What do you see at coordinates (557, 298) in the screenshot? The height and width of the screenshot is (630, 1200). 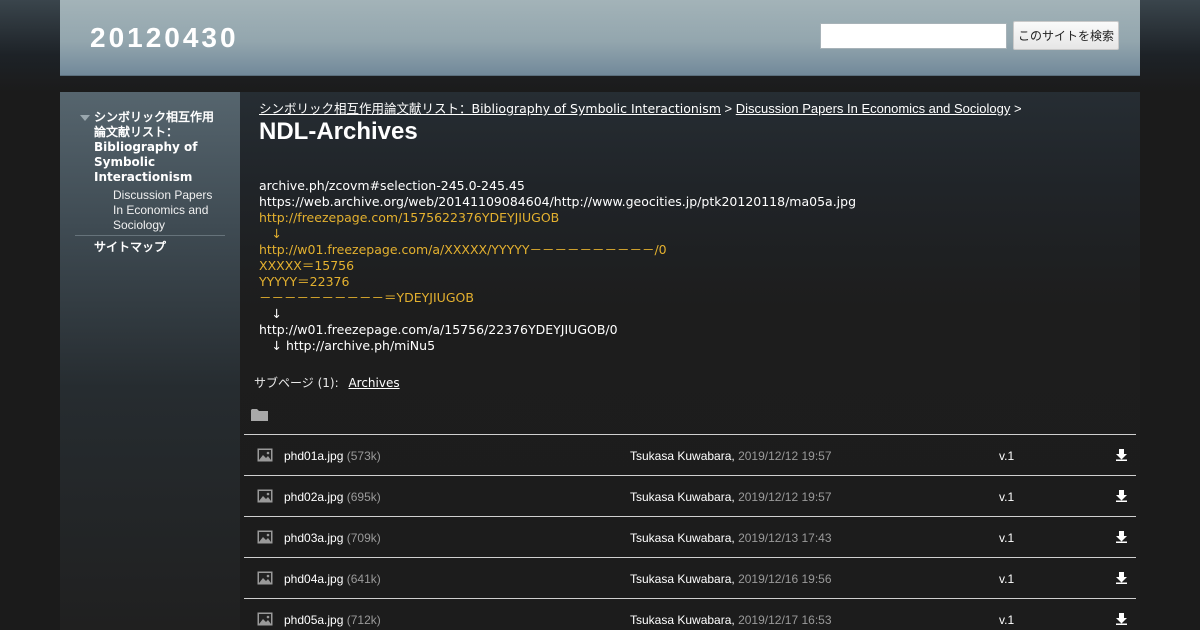 I see `body-link-line: －－－－－－－－－－＝YDEYJIUGOB` at bounding box center [557, 298].